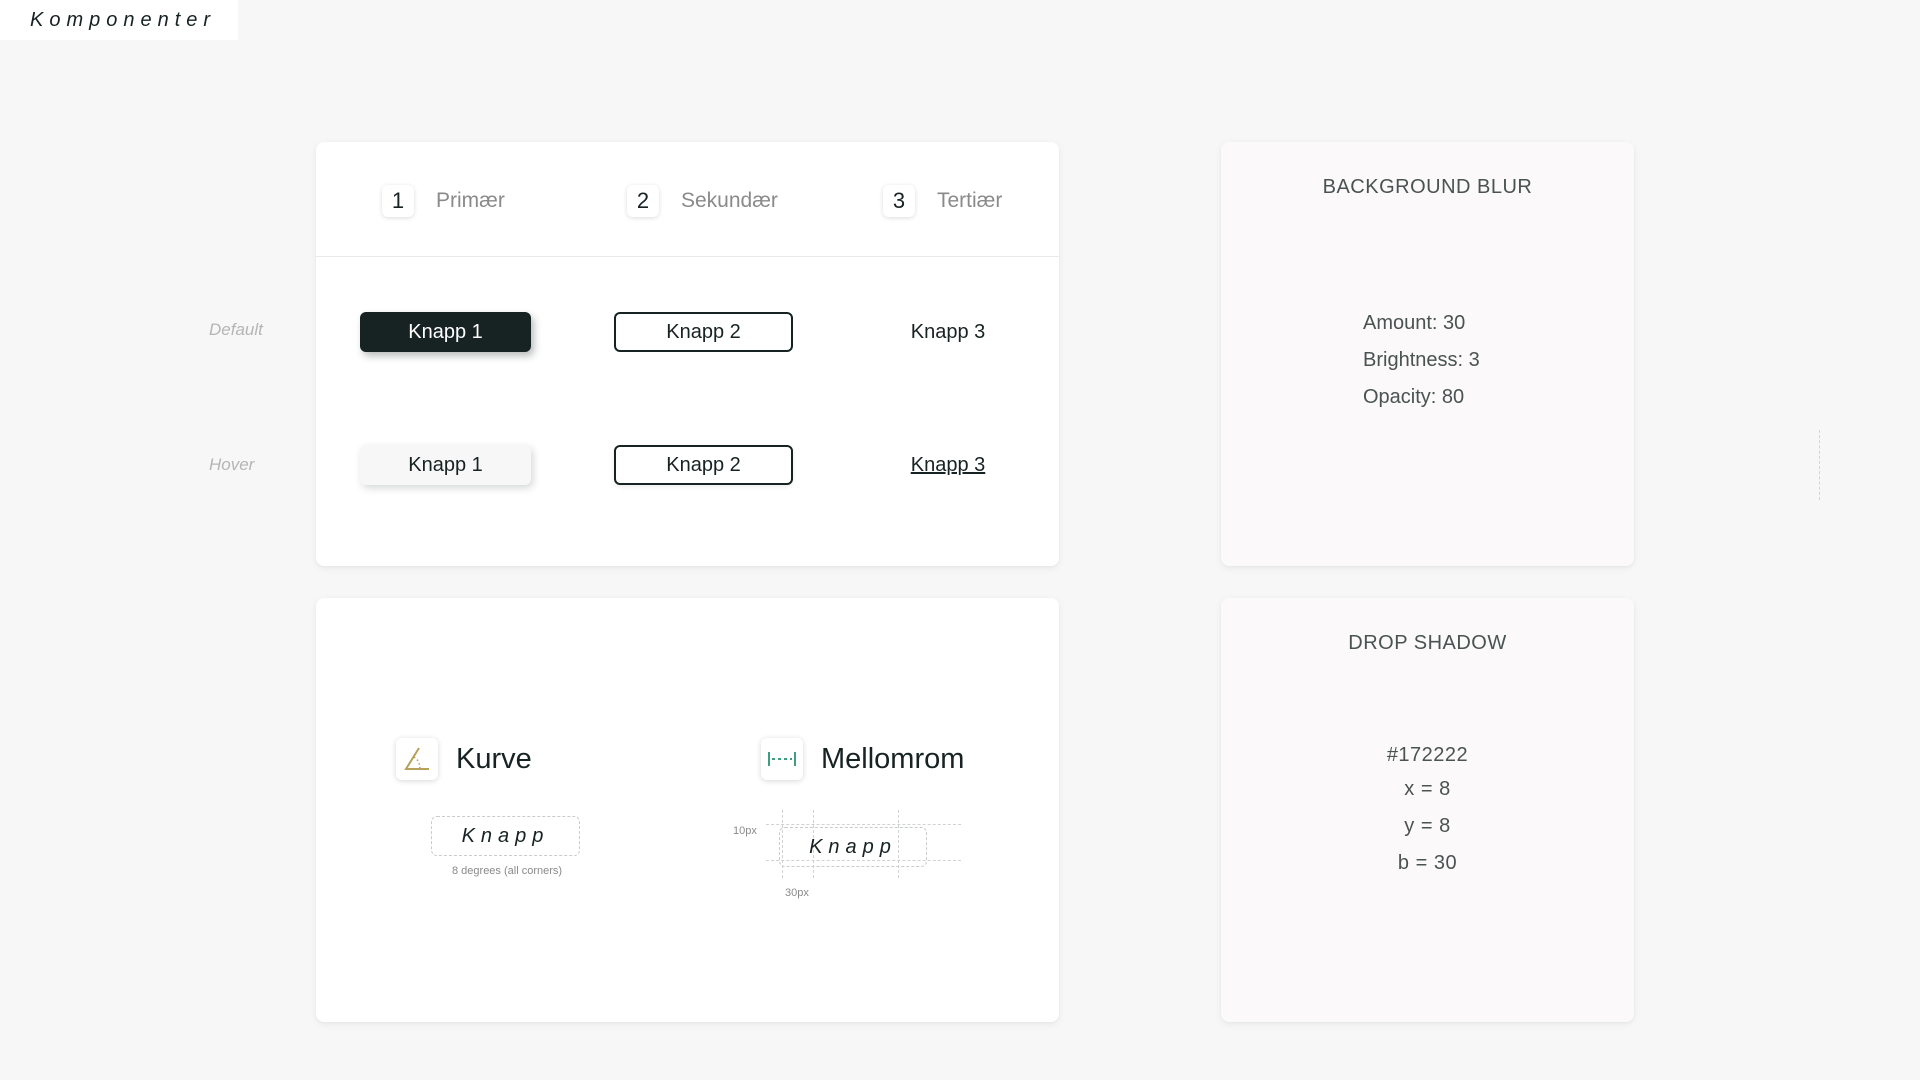 The height and width of the screenshot is (1080, 1920). Describe the element at coordinates (507, 871) in the screenshot. I see `curve-note: 8 degrees (all corners)` at that location.